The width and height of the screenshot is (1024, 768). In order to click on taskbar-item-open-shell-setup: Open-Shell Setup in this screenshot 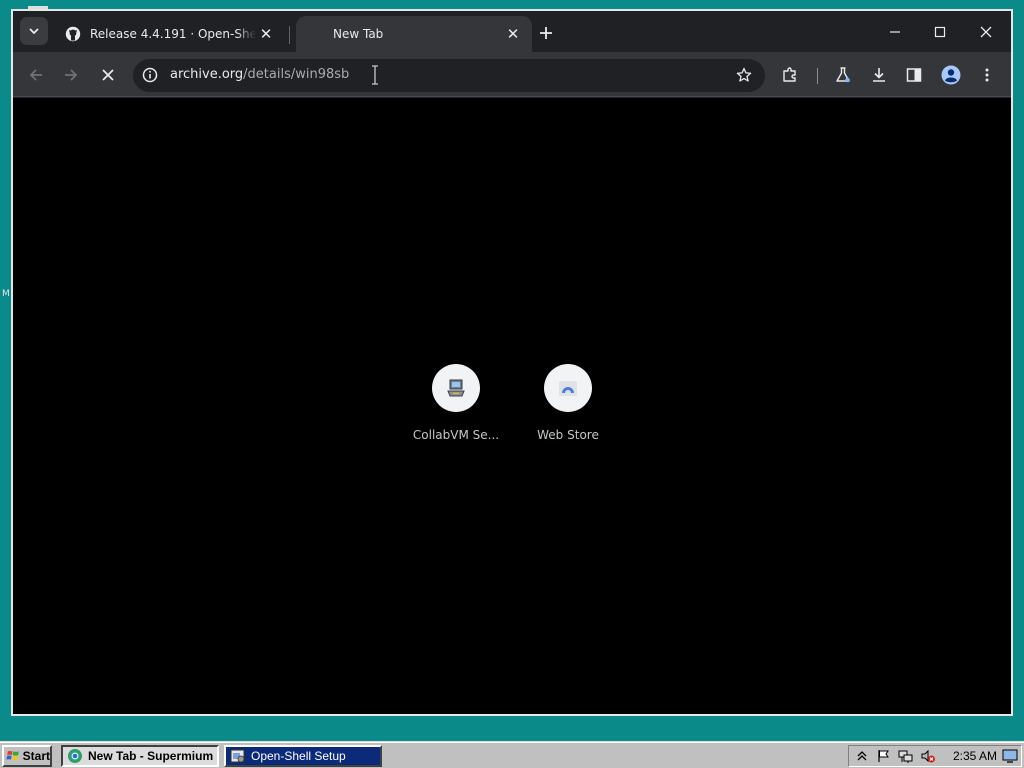, I will do `click(303, 756)`.